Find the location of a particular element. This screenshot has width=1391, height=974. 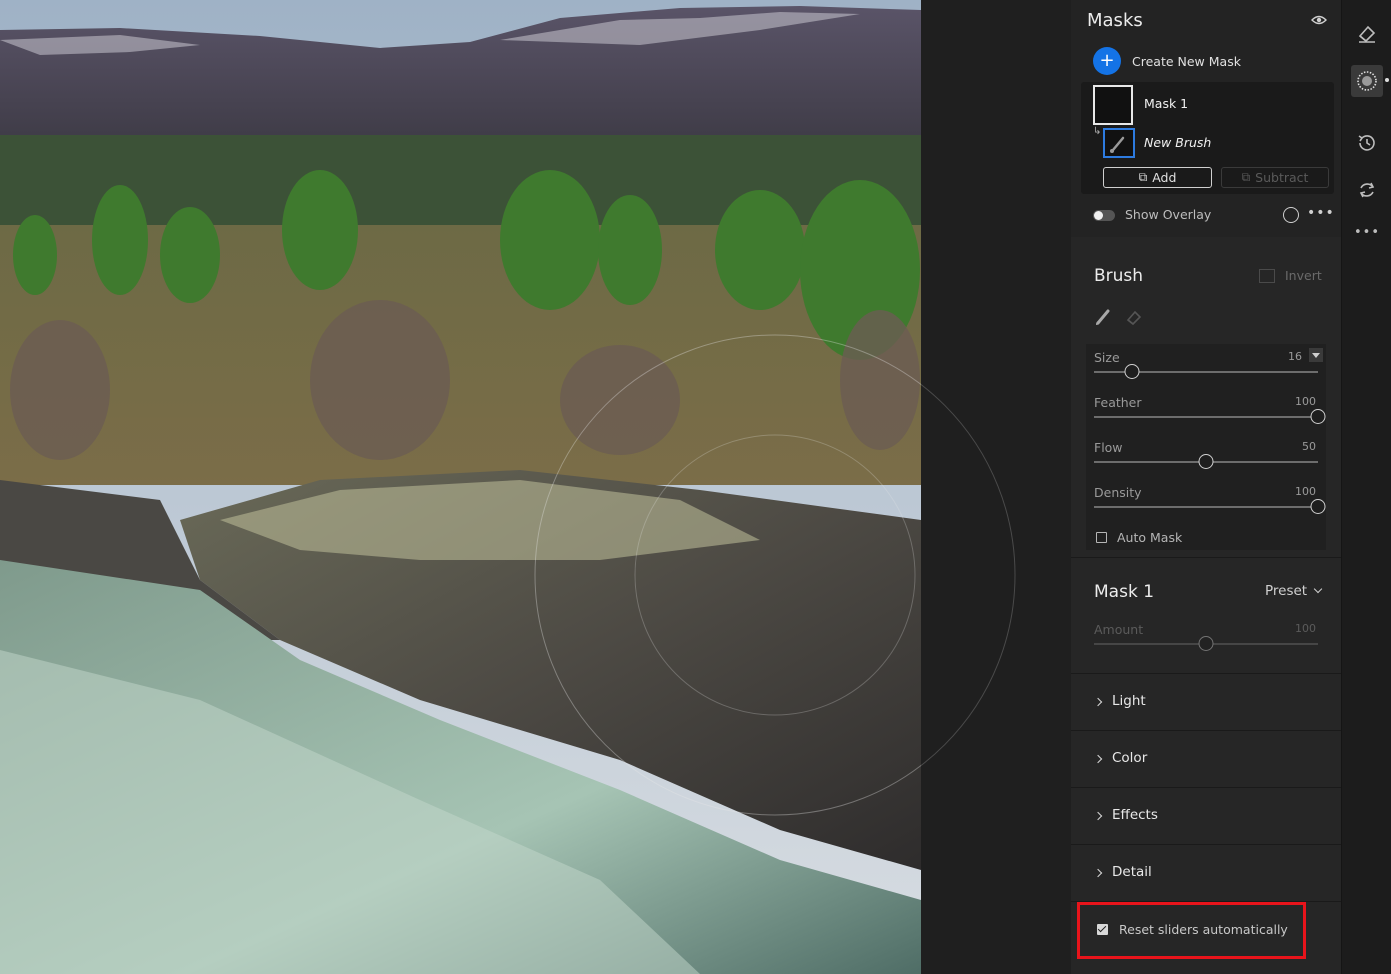

subtract-mask-icon: ⧉ is located at coordinates (1246, 177).